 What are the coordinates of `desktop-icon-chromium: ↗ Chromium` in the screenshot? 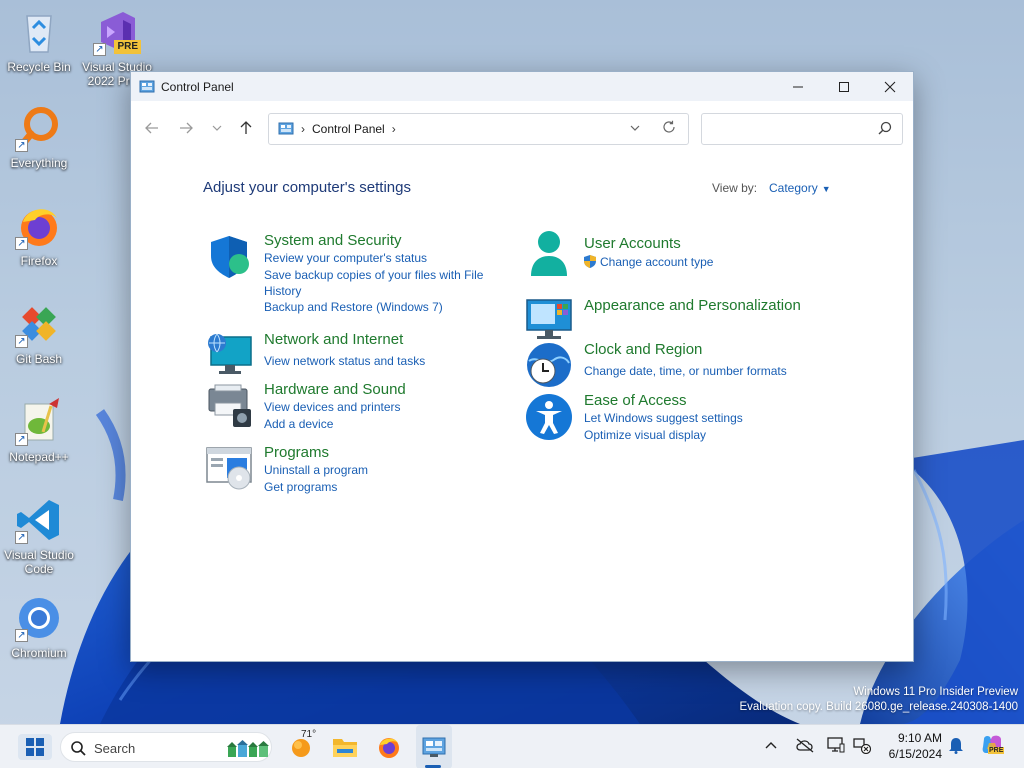 It's located at (39, 627).